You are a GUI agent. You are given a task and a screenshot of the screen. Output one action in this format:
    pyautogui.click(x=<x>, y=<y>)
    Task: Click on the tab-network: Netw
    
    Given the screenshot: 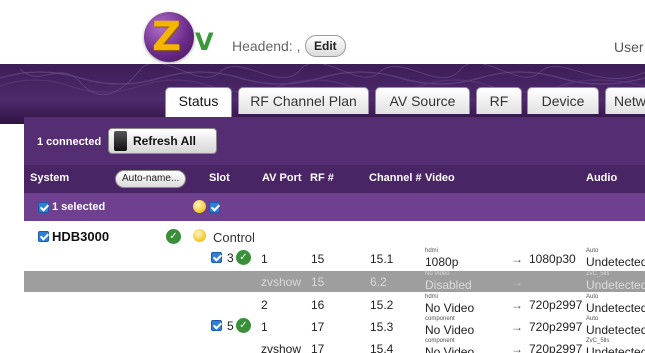 What is the action you would take?
    pyautogui.click(x=625, y=100)
    